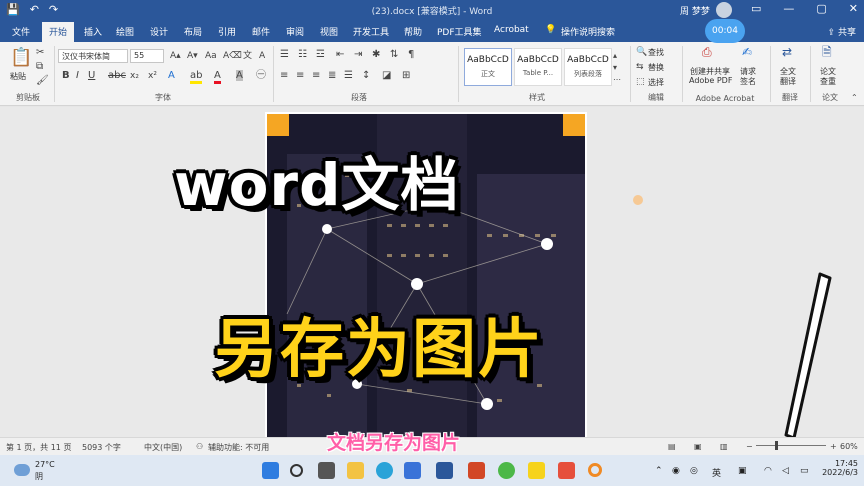  Describe the element at coordinates (849, 446) in the screenshot. I see `zoom-level: 60%` at that location.